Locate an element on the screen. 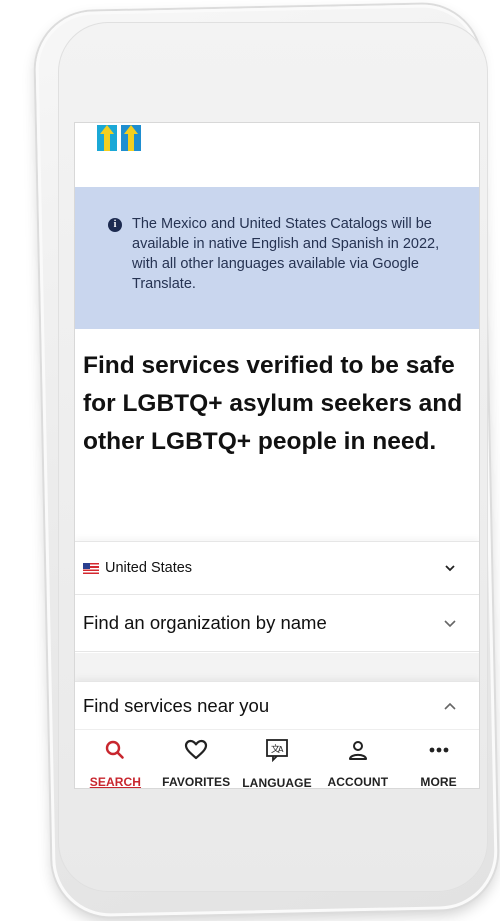 The width and height of the screenshot is (500, 921). tab-label: FAVORITES is located at coordinates (196, 781).